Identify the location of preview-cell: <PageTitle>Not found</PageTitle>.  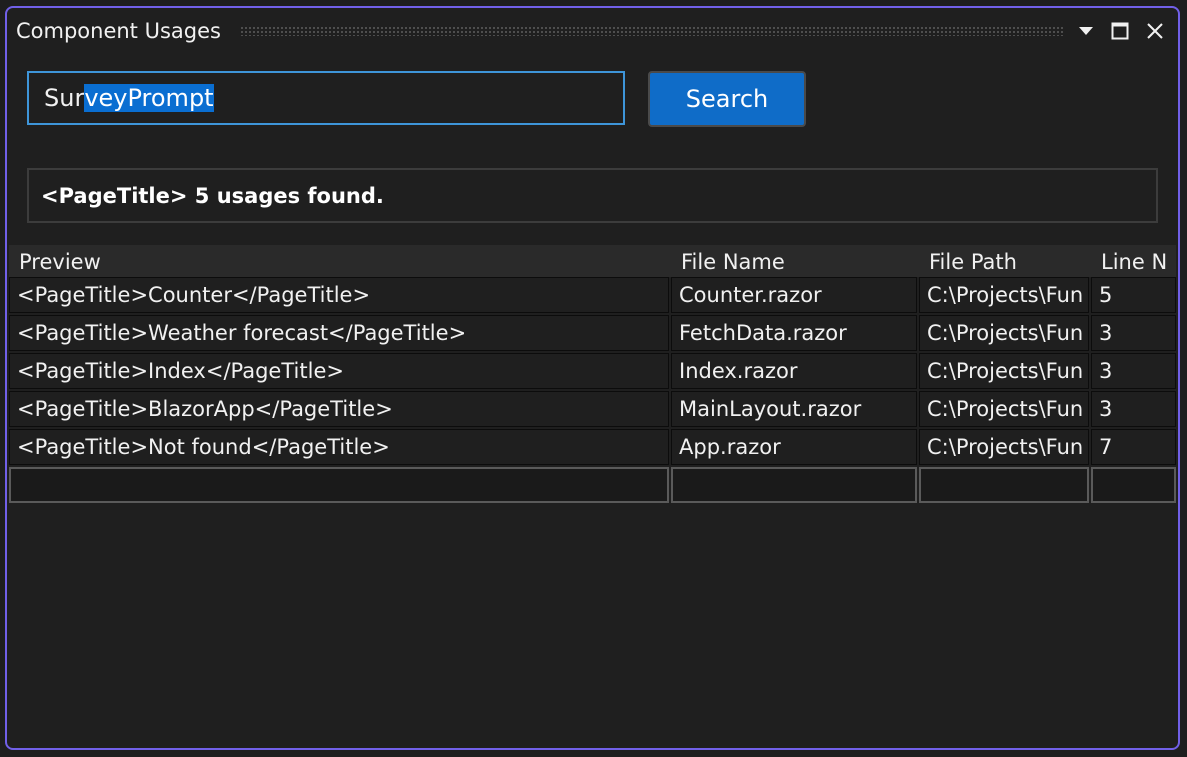
(339, 447).